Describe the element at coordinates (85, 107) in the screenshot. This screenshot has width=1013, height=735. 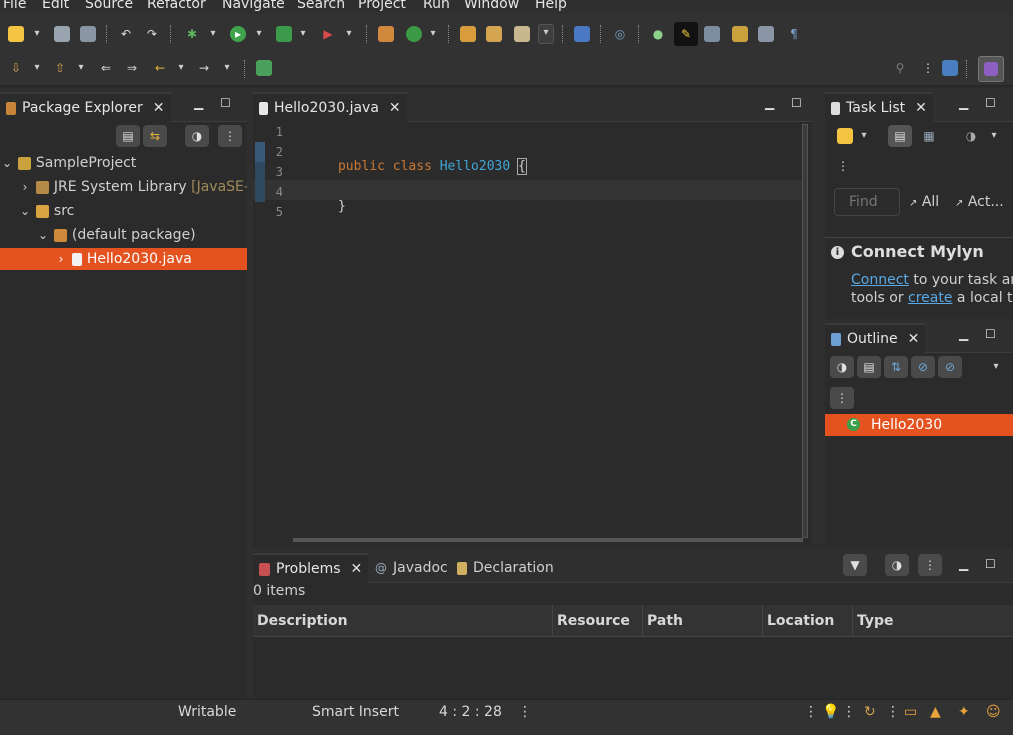
I see `tab-package-explorer: Package Explorer ✕` at that location.